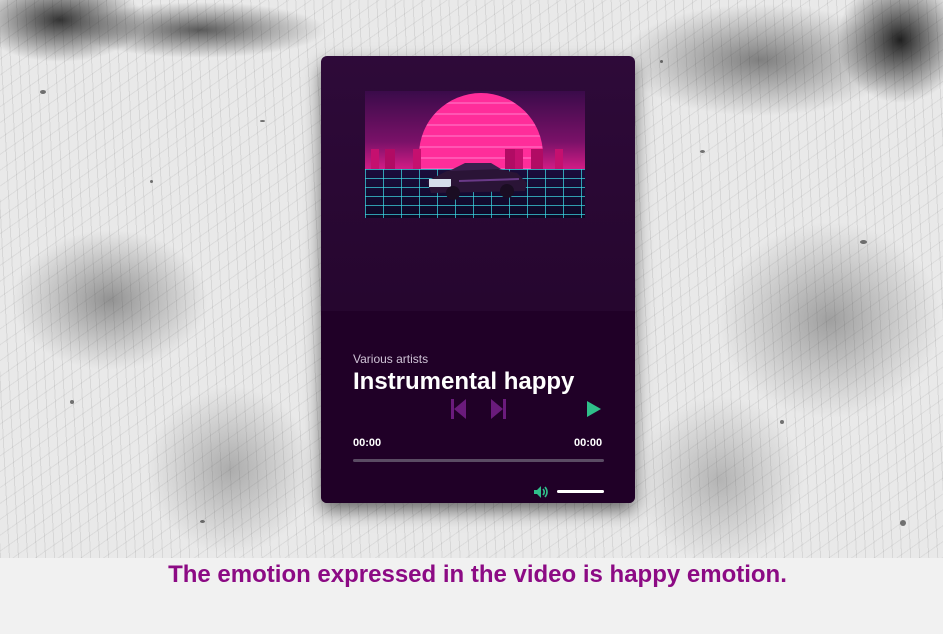 This screenshot has height=634, width=943. Describe the element at coordinates (367, 443) in the screenshot. I see `current-time: 00:00` at that location.